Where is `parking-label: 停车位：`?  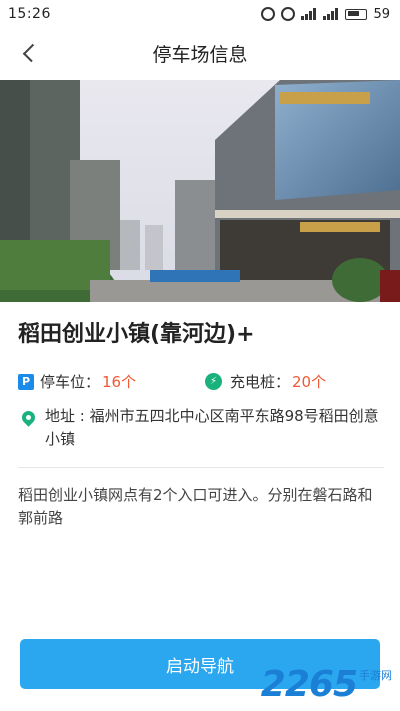
parking-label: 停车位： is located at coordinates (70, 382).